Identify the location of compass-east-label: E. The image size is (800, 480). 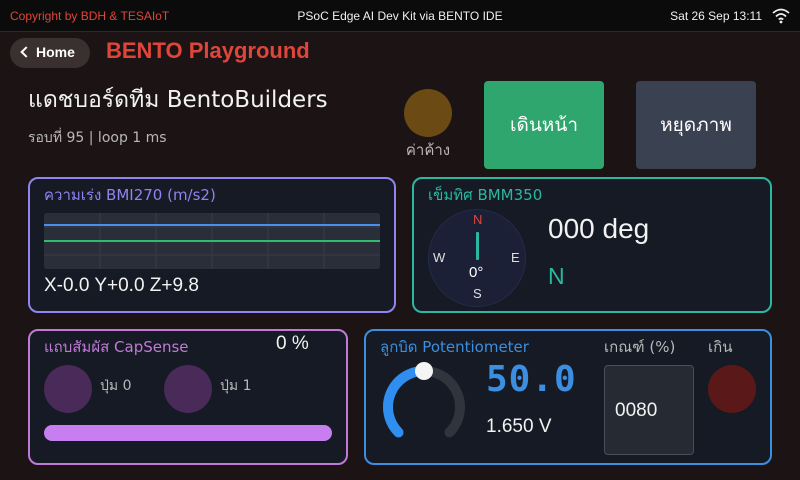
(515, 257).